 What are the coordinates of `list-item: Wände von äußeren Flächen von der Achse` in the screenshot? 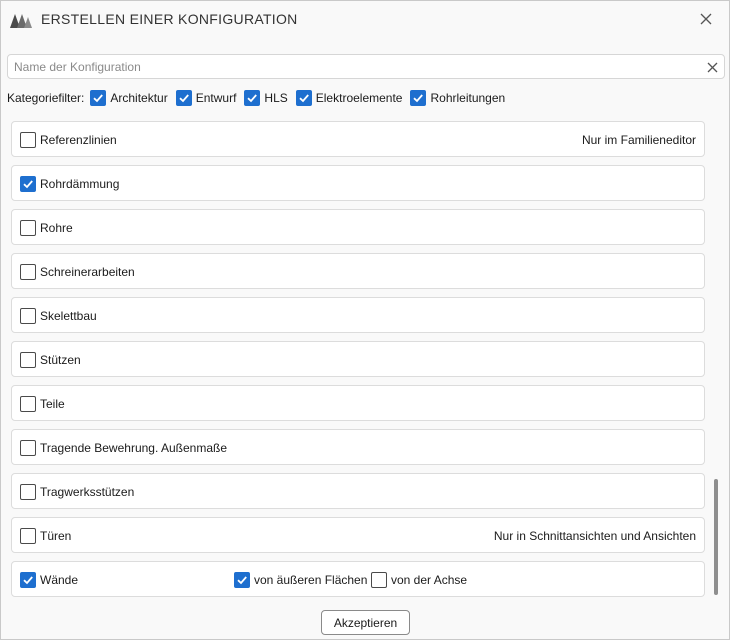 It's located at (358, 579).